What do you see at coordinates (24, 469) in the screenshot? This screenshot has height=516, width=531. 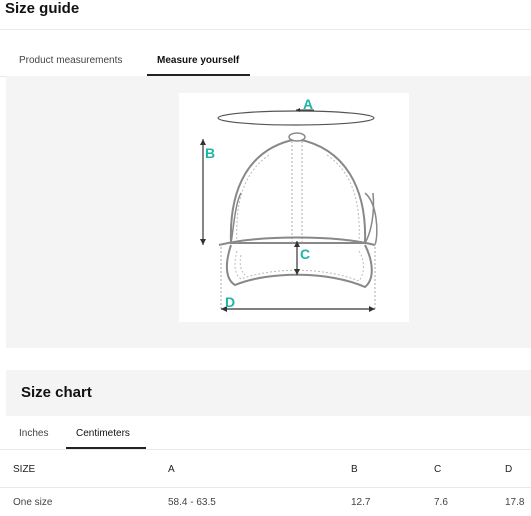 I see `column-header-size: SIZE` at bounding box center [24, 469].